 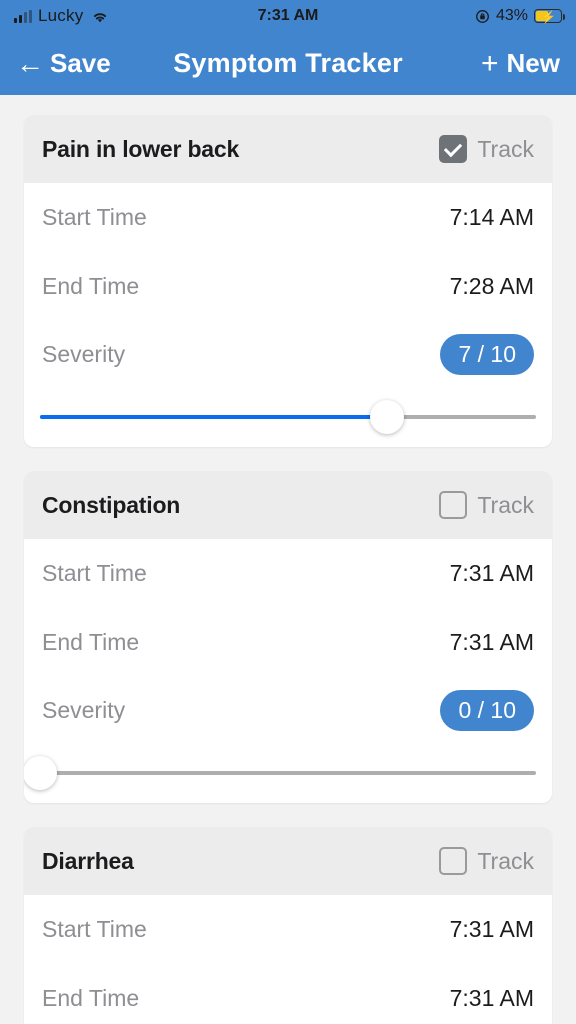 What do you see at coordinates (288, 149) in the screenshot?
I see `symptom-card-header: Pain in lower back Track` at bounding box center [288, 149].